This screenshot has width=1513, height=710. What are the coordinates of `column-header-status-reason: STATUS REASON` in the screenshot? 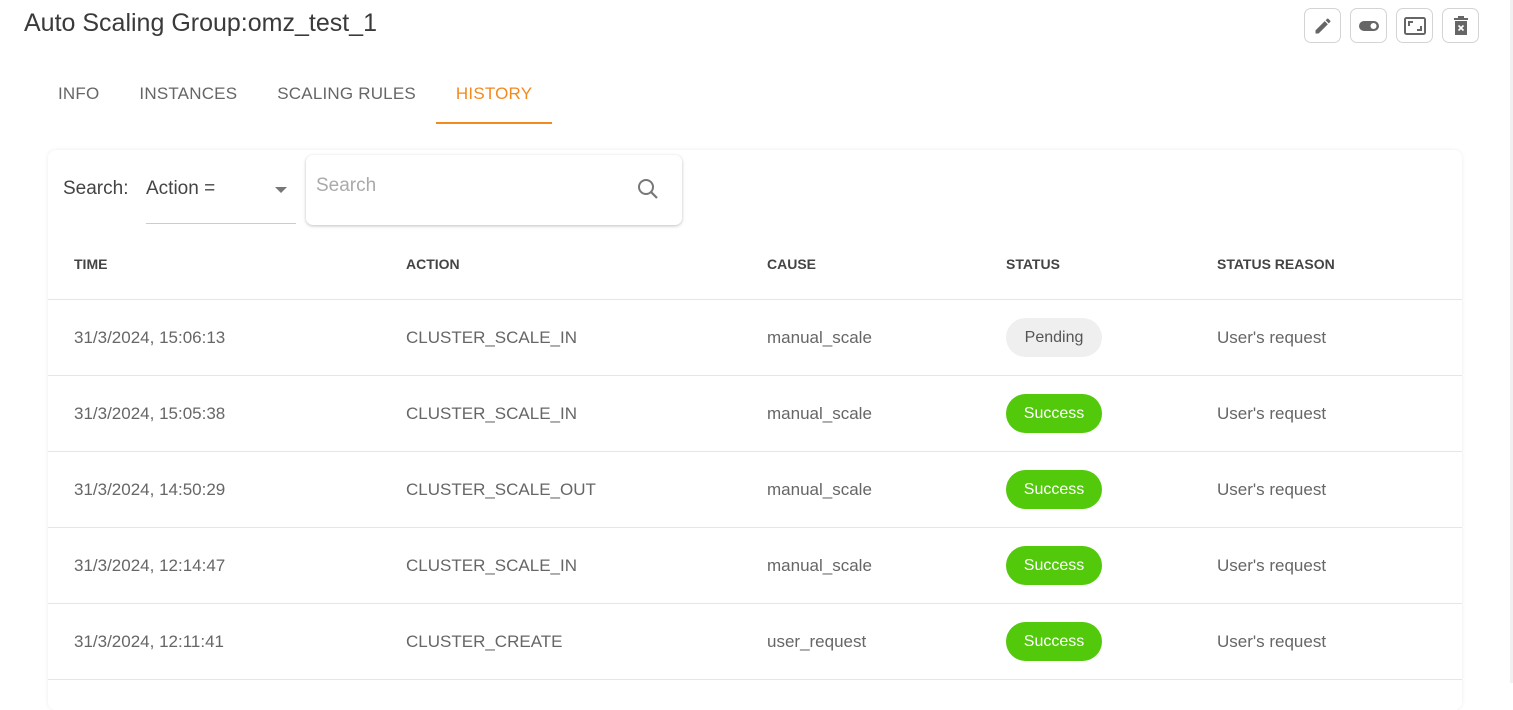 It's located at (1276, 264).